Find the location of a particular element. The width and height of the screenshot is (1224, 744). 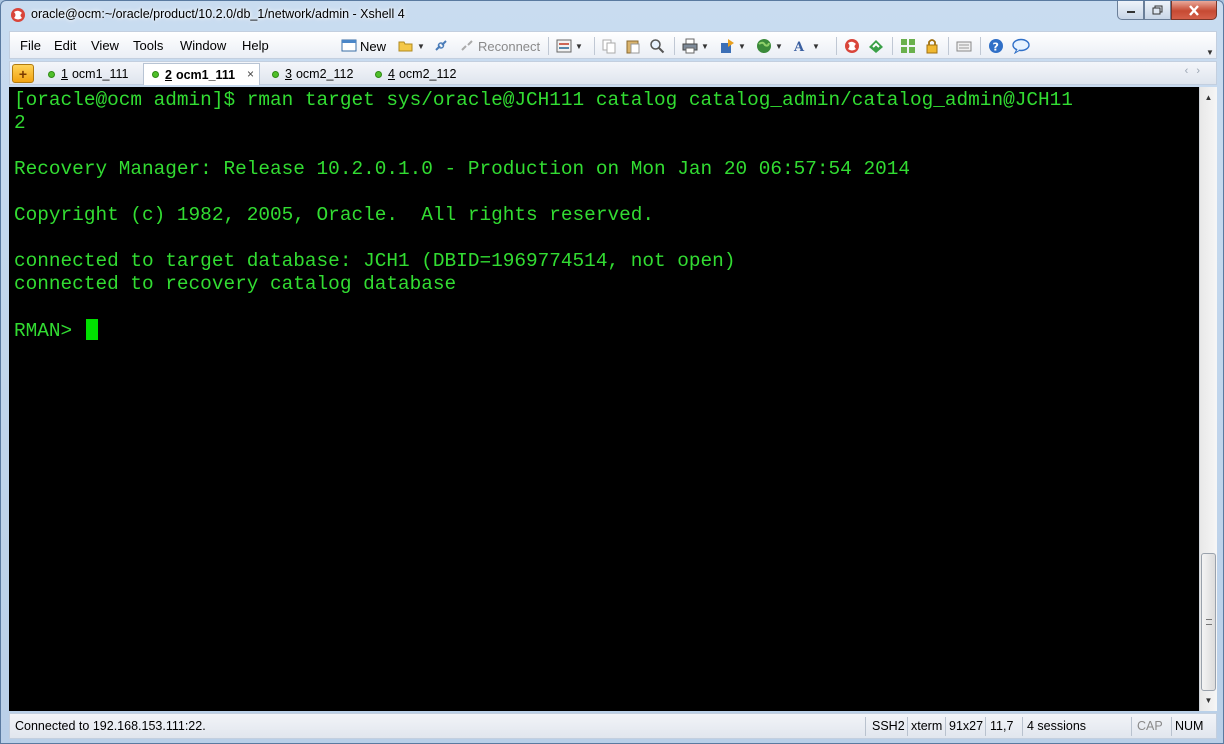

properties-button: ▼ is located at coordinates (569, 46).